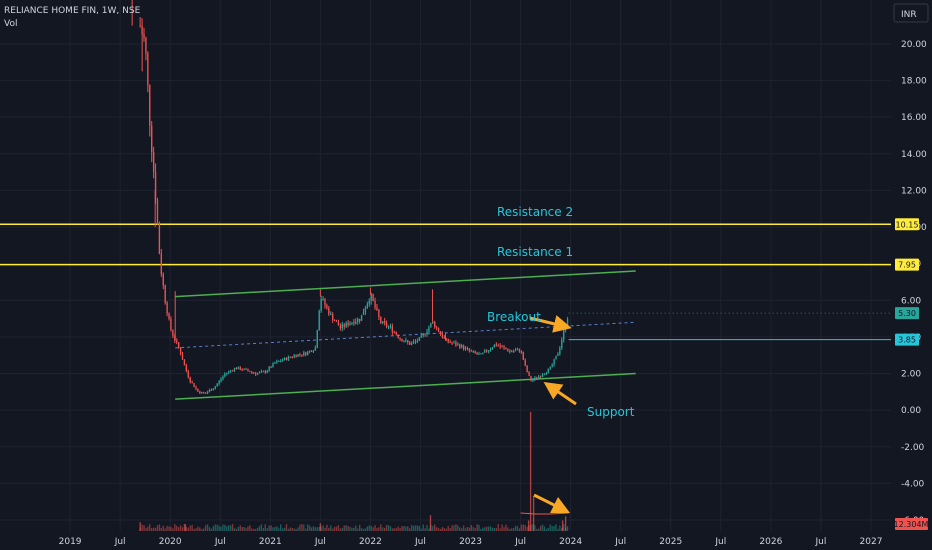 The image size is (932, 550). Describe the element at coordinates (10, 24) in the screenshot. I see `volume-legend: Vol` at that location.